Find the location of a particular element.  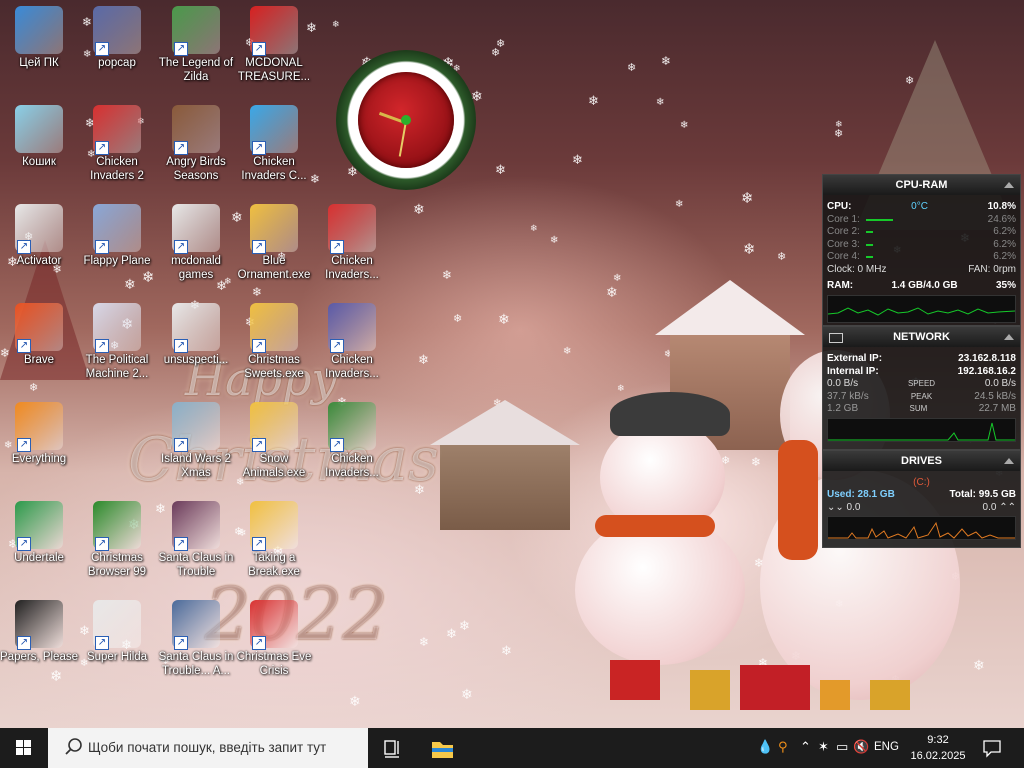

action-center-button is located at coordinates (992, 748).